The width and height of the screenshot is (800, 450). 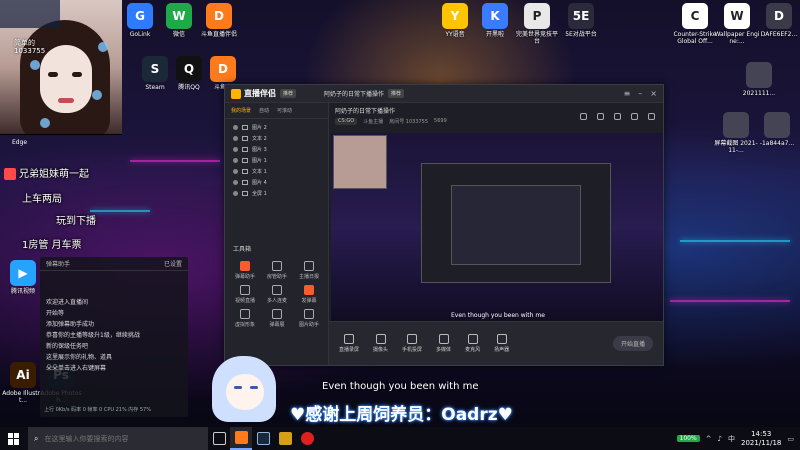 What do you see at coordinates (219, 20) in the screenshot?
I see `desktop-icon: D 斗鱼直播伴侣` at bounding box center [219, 20].